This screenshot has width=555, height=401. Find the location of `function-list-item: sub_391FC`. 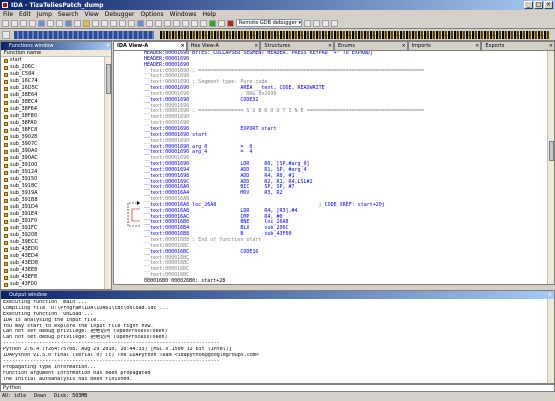

function-list-item: sub_391FC is located at coordinates (53, 228).